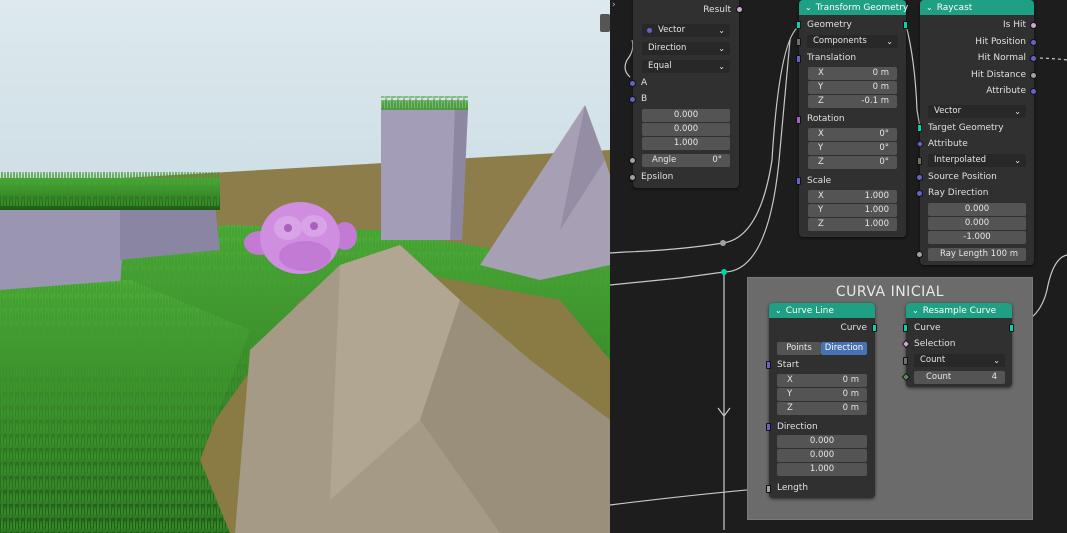  What do you see at coordinates (644, 99) in the screenshot?
I see `b-input-label: B` at bounding box center [644, 99].